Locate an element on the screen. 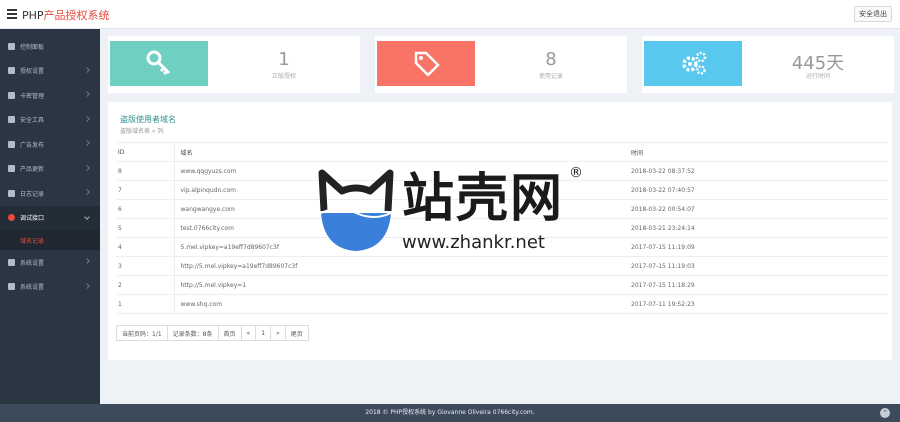 The image size is (900, 422). chevron-down-icon is located at coordinates (87, 216).